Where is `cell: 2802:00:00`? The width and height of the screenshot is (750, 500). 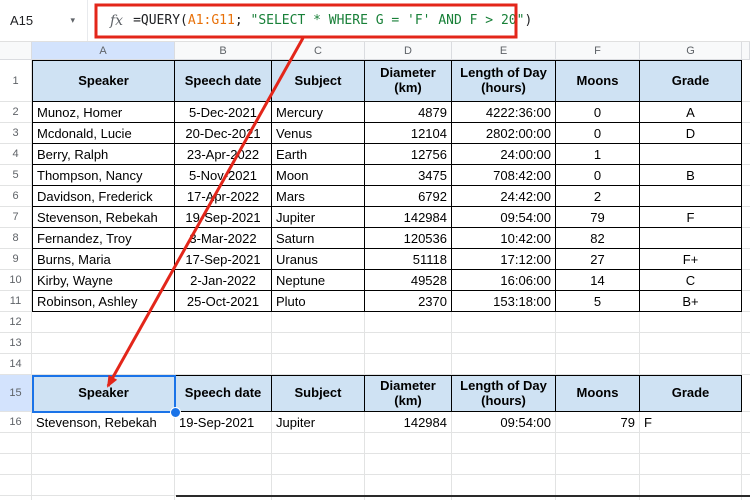 cell: 2802:00:00 is located at coordinates (504, 133).